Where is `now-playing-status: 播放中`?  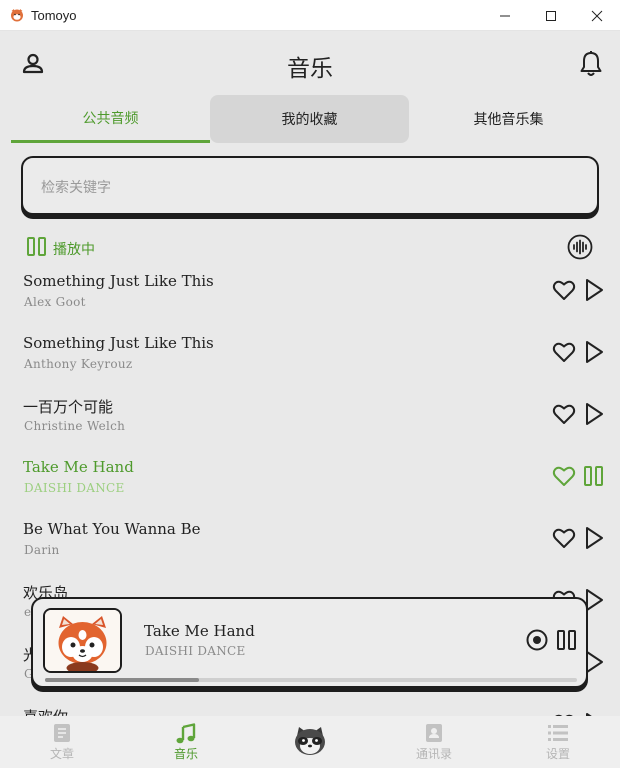
now-playing-status: 播放中 is located at coordinates (309, 247).